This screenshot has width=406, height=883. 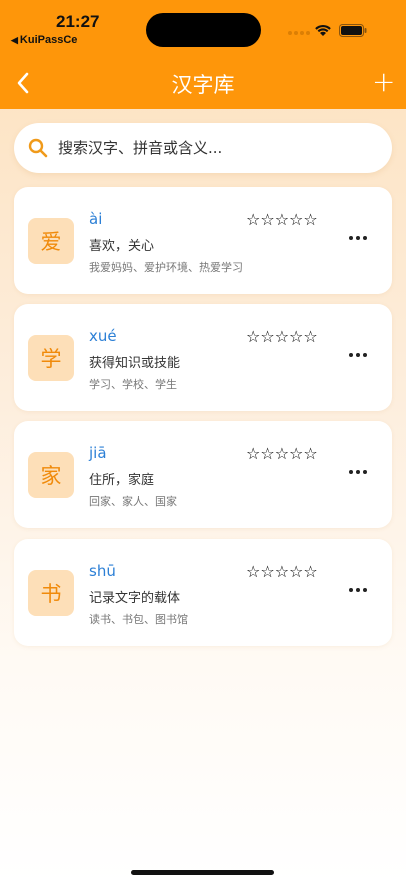 What do you see at coordinates (166, 267) in the screenshot?
I see `examples-label: 我爱妈妈、爱护环境、热爱学习` at bounding box center [166, 267].